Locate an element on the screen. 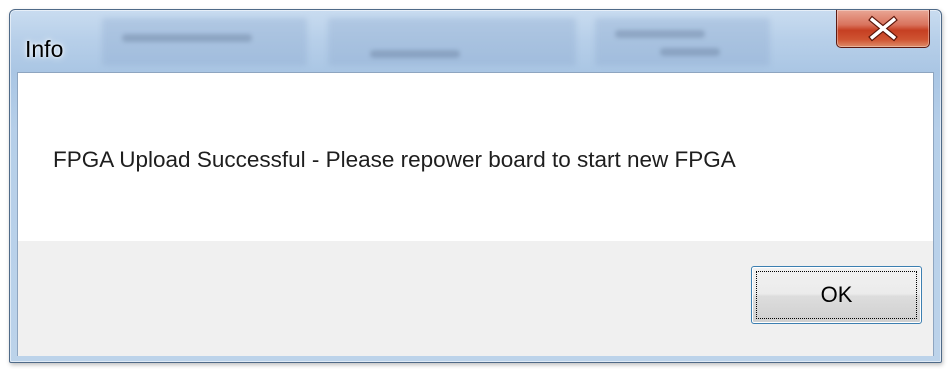  ok-button: OK is located at coordinates (836, 295).